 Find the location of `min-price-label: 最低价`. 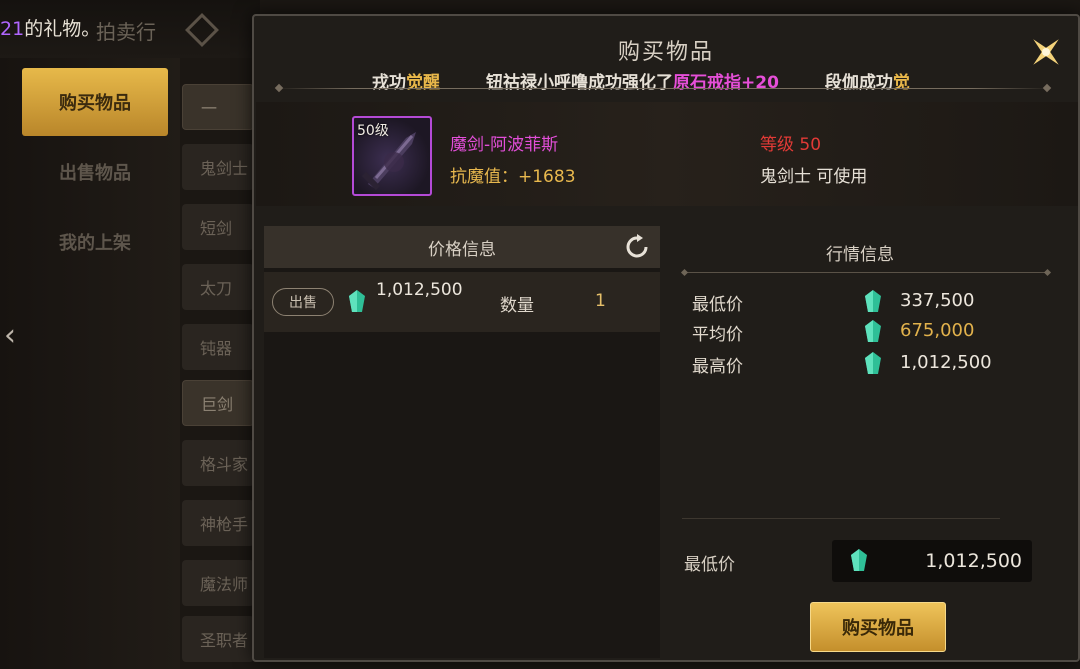

min-price-label: 最低价 is located at coordinates (709, 565).